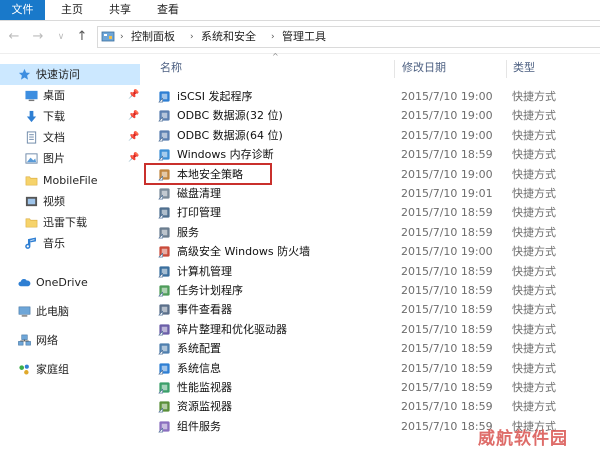 This screenshot has height=460, width=600. Describe the element at coordinates (377, 309) in the screenshot. I see `file-row: 事件查看器 2015/7/10 18:59 快捷方式` at that location.